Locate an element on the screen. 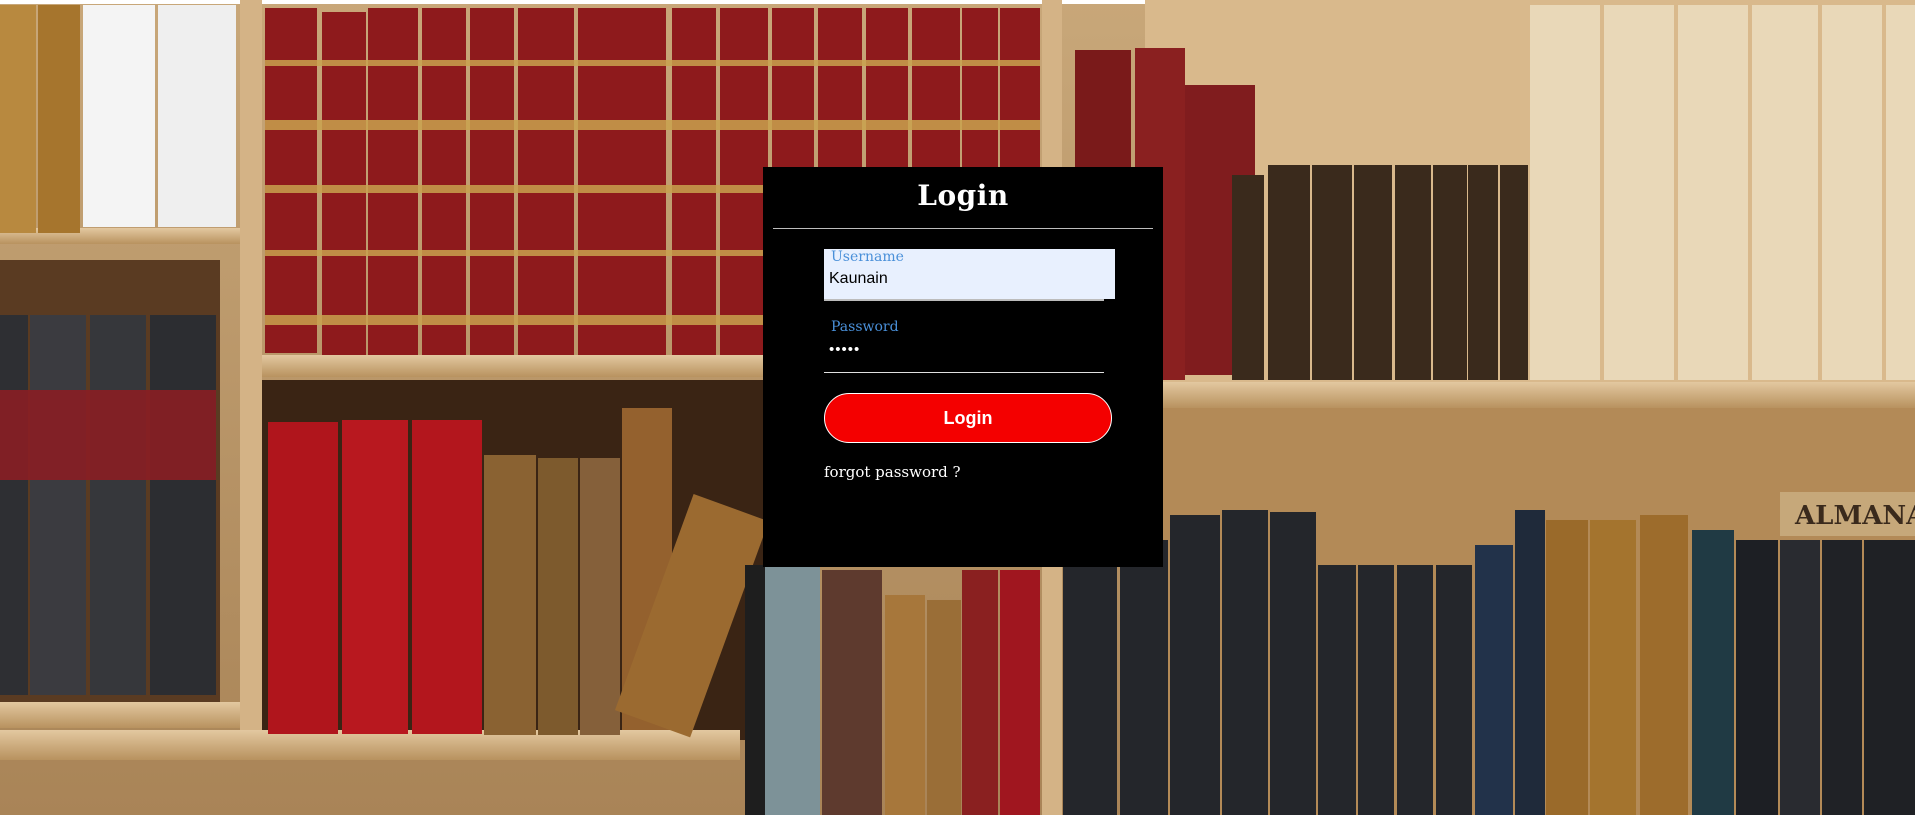  password-input is located at coordinates (964, 349).